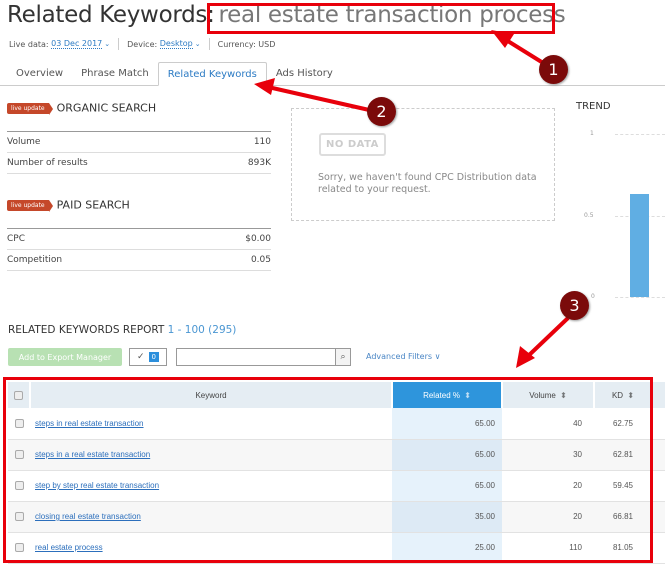  Describe the element at coordinates (381, 111) in the screenshot. I see `annotation-marker-2: 2` at that location.